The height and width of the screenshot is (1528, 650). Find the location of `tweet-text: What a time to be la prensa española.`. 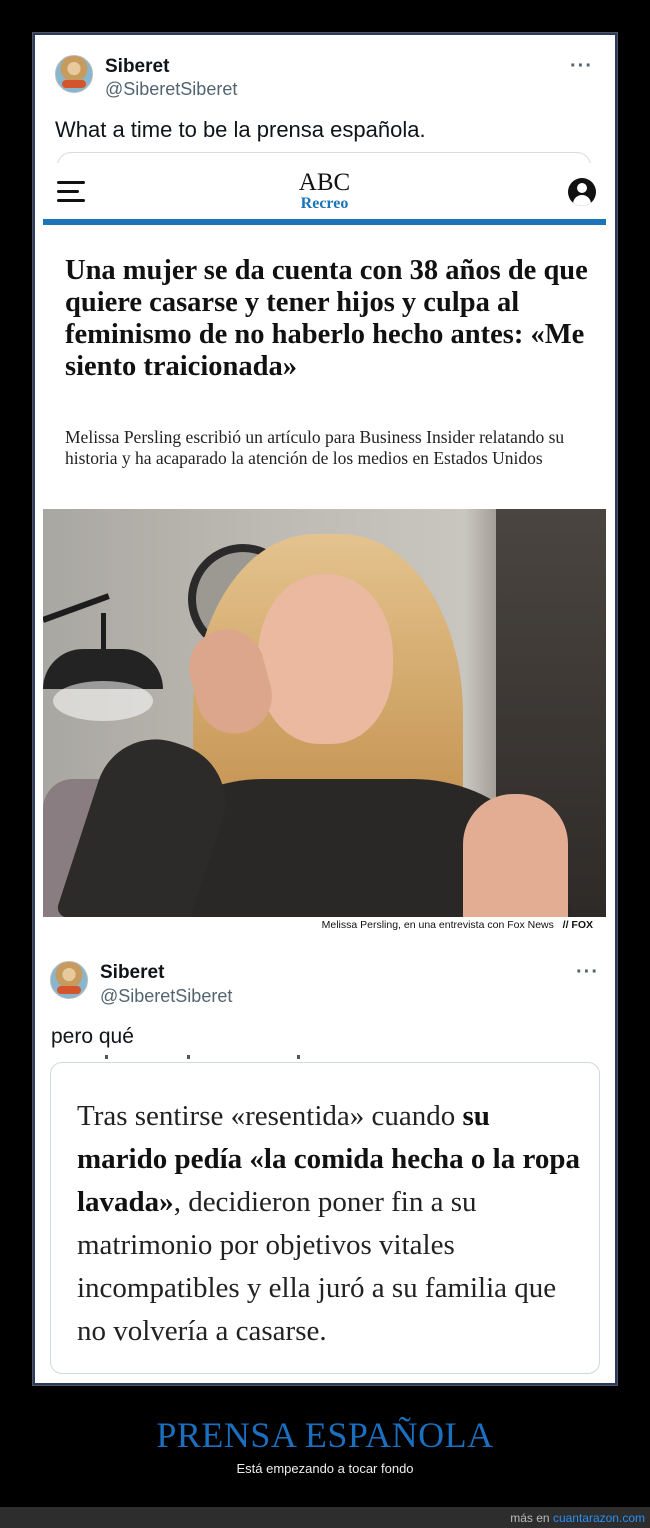

tweet-text: What a time to be la prensa española. is located at coordinates (240, 129).